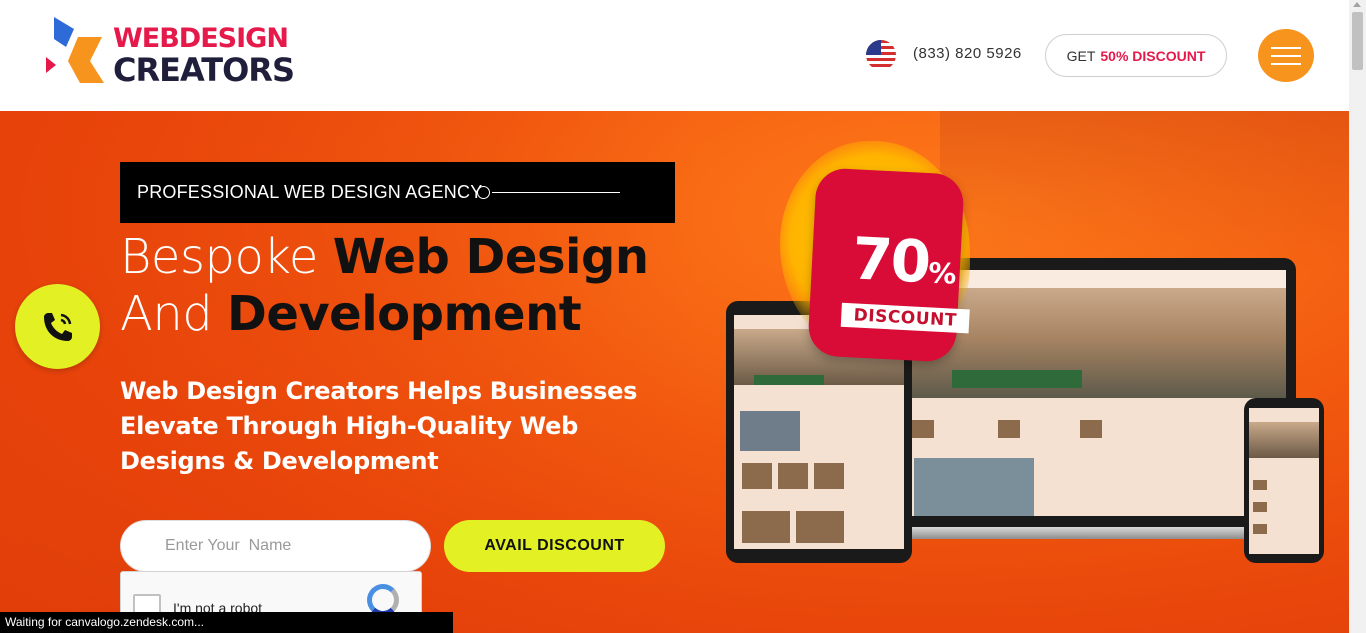 This screenshot has width=1366, height=633. I want to click on scrollbar-thumb, so click(1357, 41).